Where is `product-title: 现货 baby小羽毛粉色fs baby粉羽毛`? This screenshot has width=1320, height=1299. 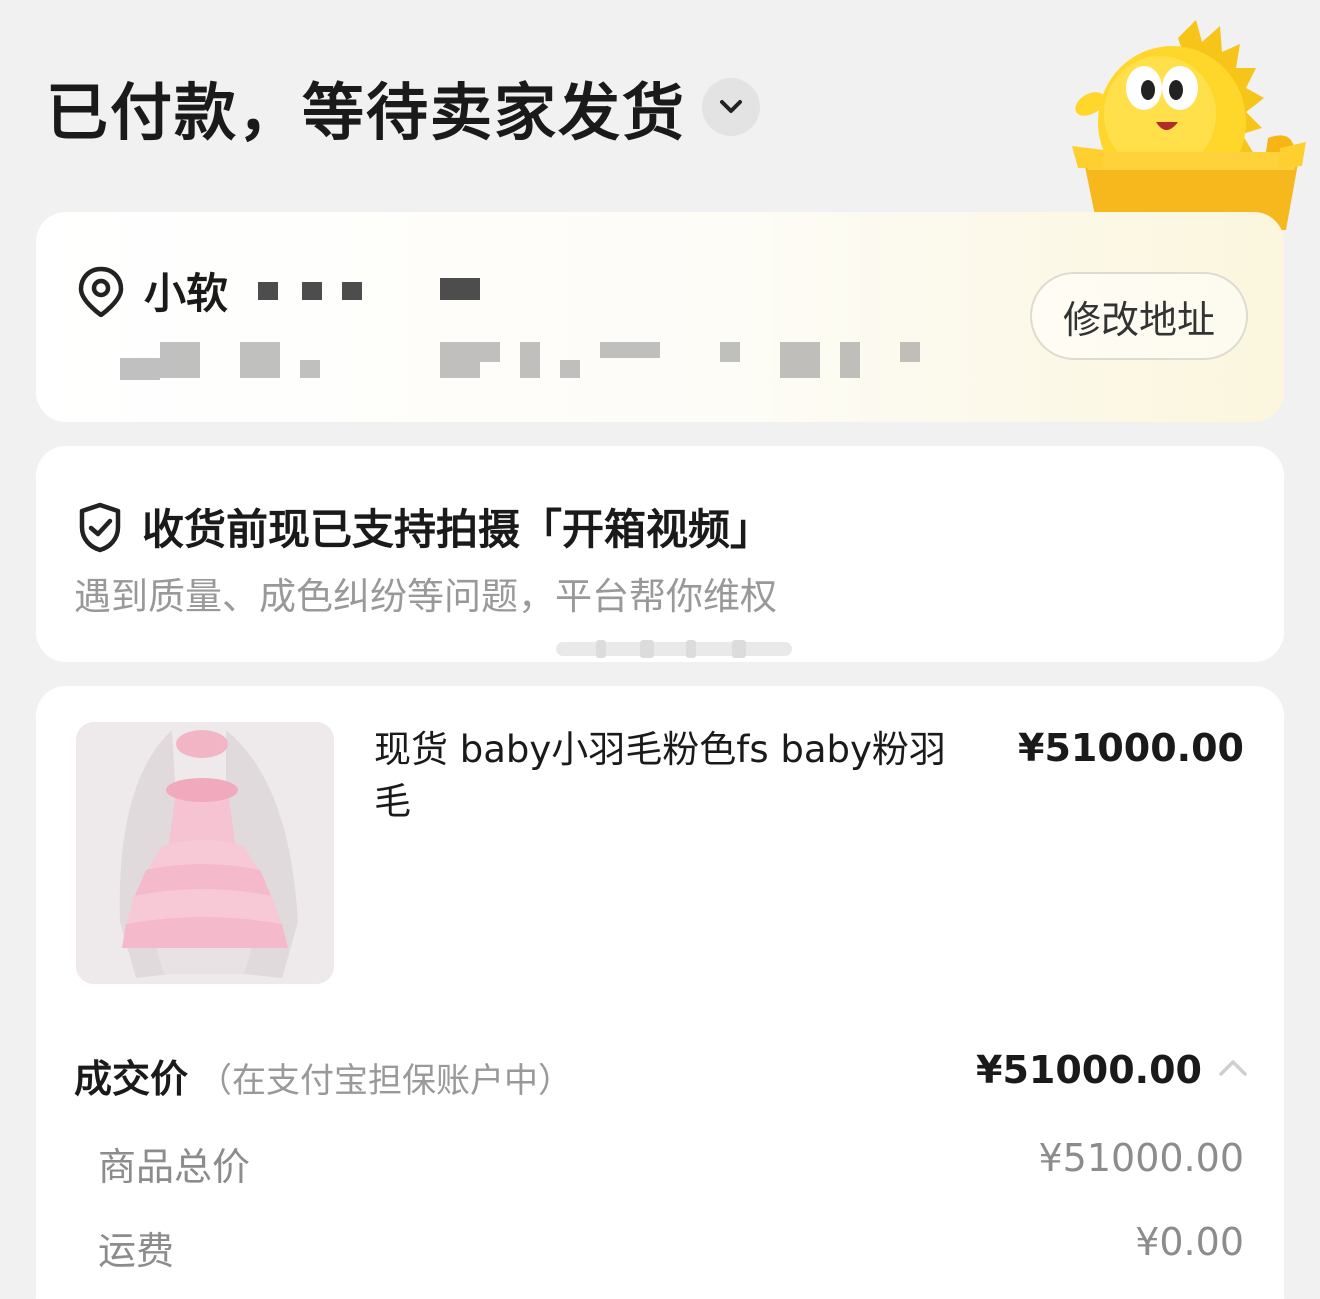 product-title: 现货 baby小羽毛粉色fs baby粉羽毛 is located at coordinates (674, 776).